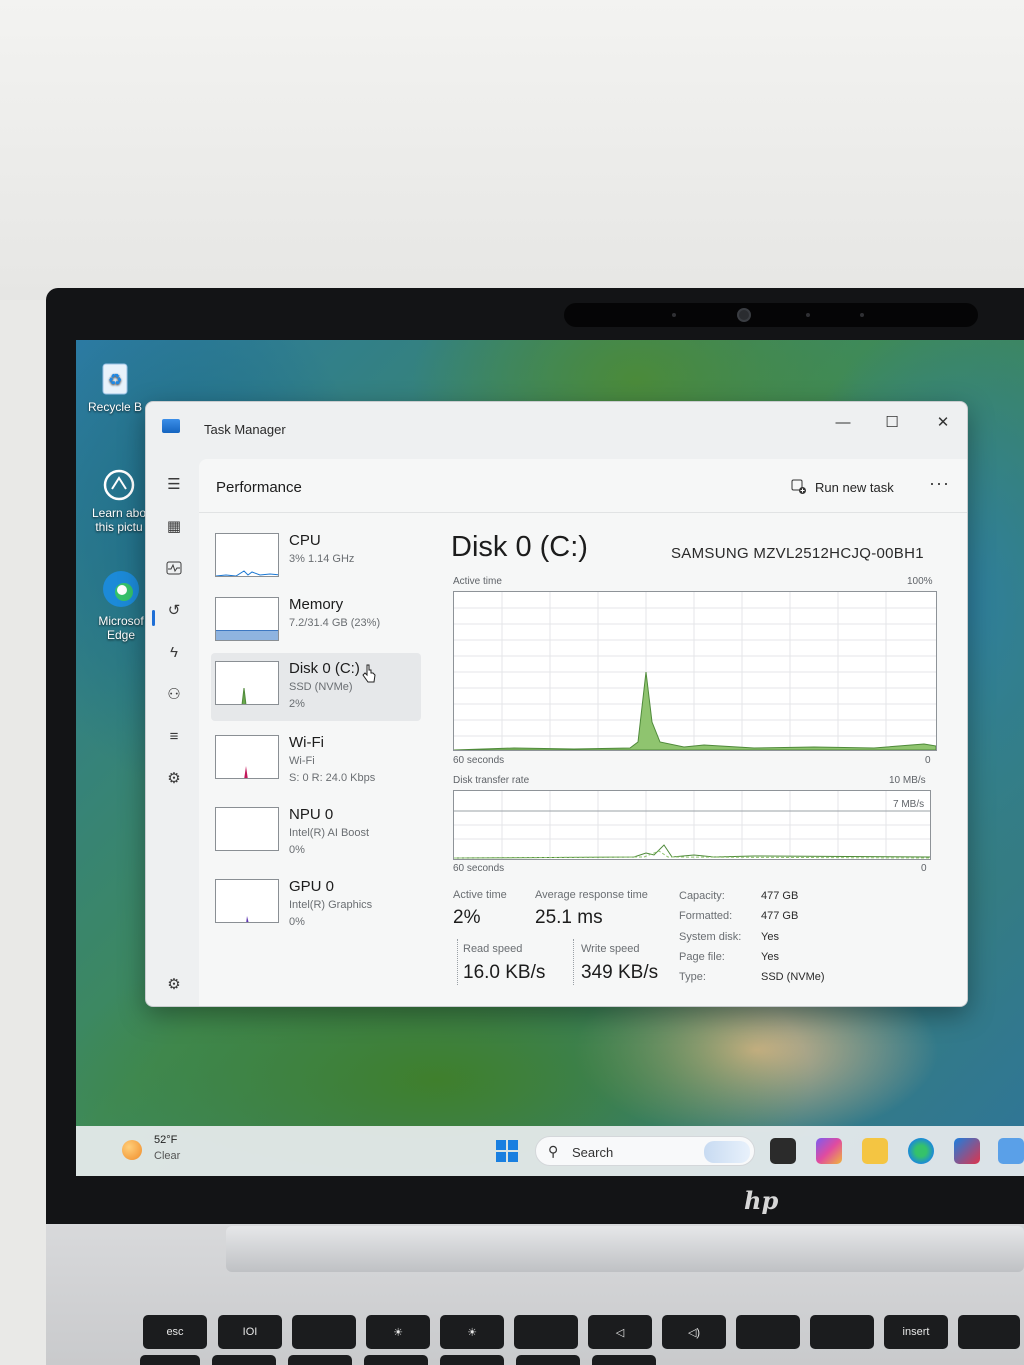 This screenshot has height=1365, width=1024. What do you see at coordinates (166, 1140) in the screenshot?
I see `weather-temperature: 52°F` at bounding box center [166, 1140].